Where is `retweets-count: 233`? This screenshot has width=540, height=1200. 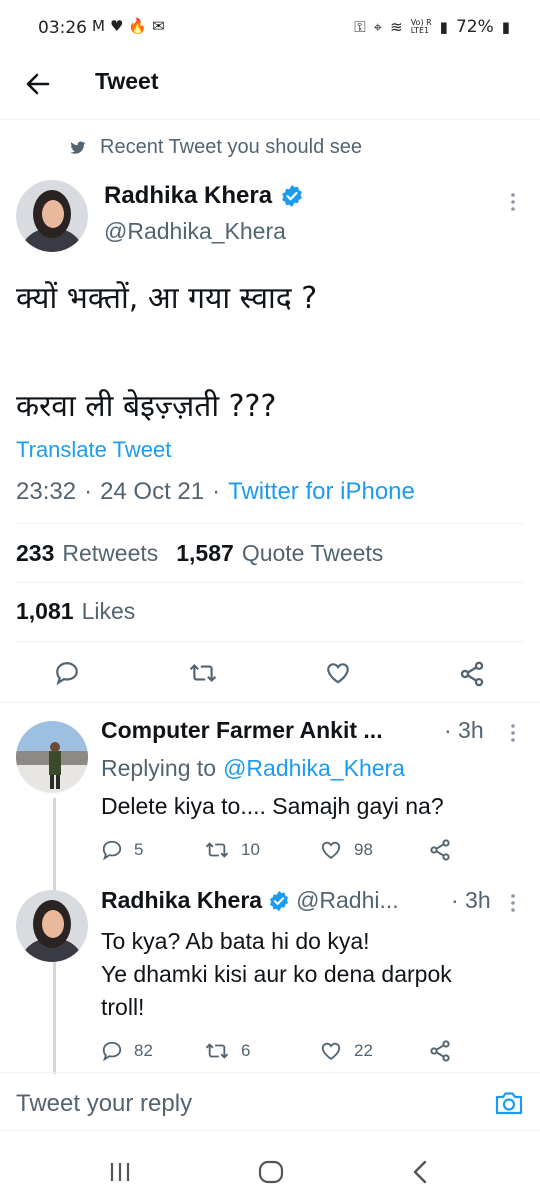 retweets-count: 233 is located at coordinates (35, 553).